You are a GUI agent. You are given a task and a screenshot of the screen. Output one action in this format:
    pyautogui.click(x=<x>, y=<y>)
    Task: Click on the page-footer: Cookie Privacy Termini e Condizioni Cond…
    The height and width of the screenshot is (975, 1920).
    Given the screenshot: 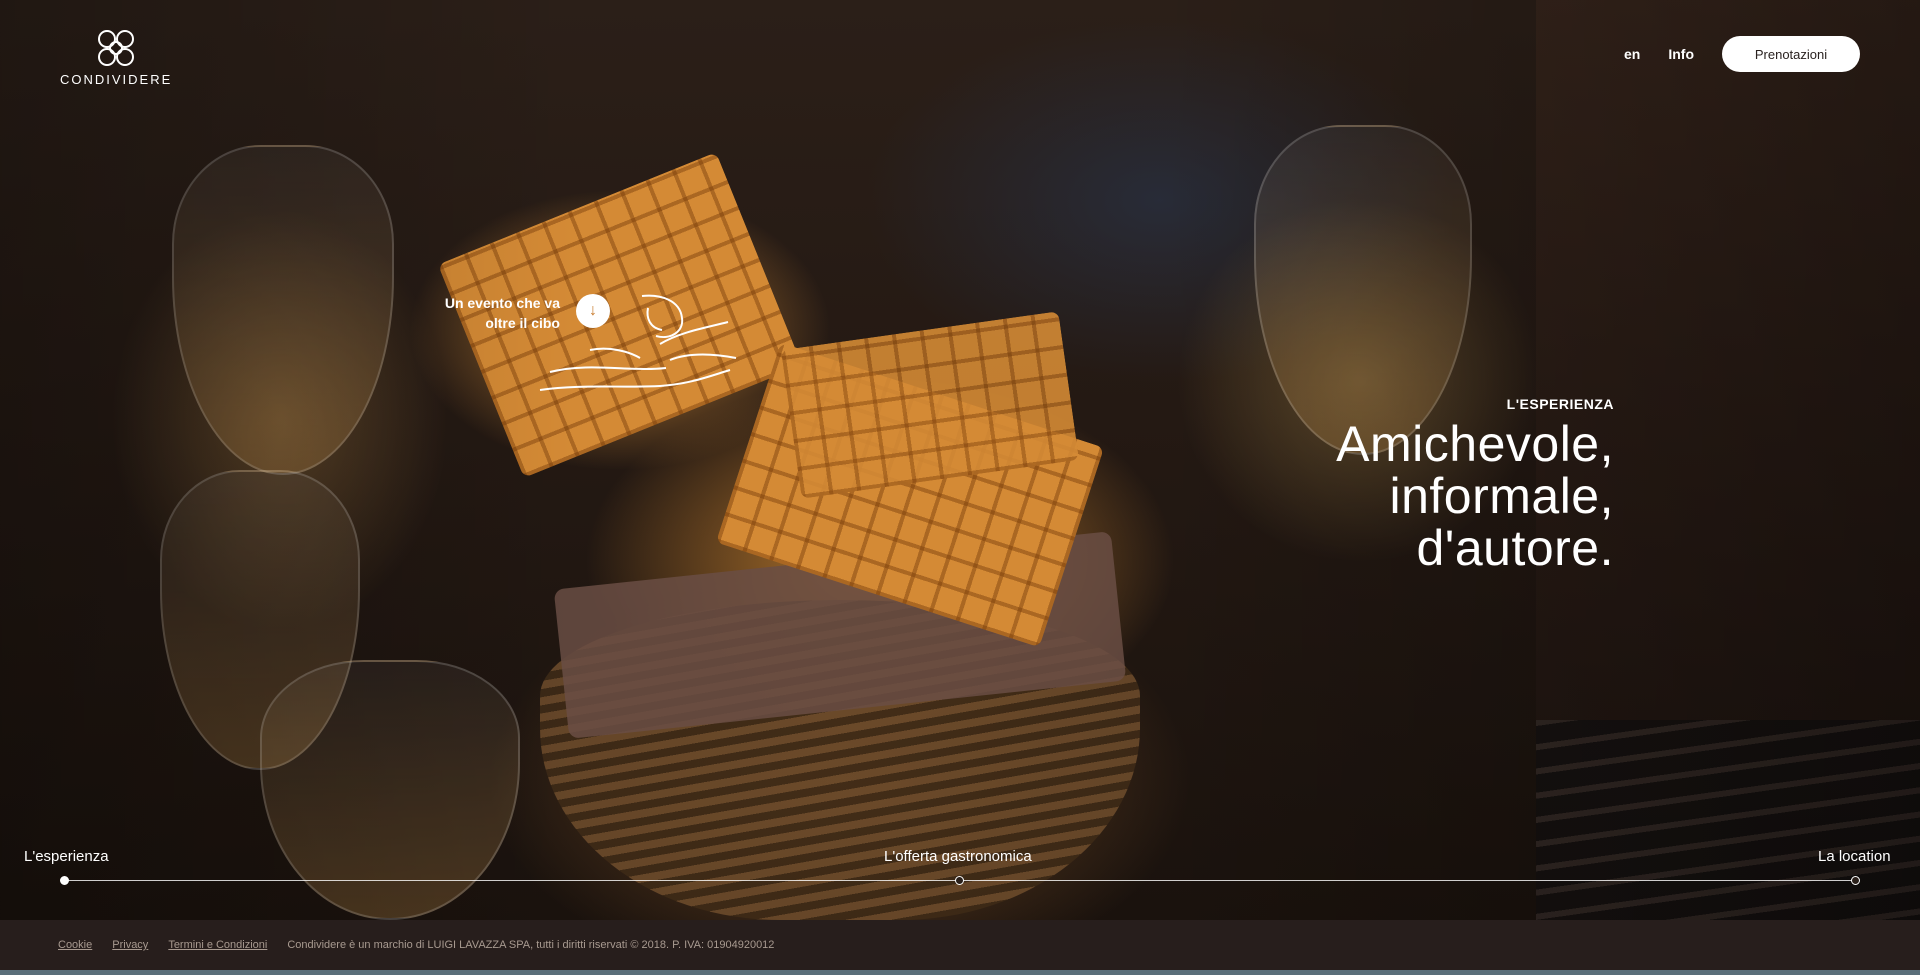 What is the action you would take?
    pyautogui.click(x=960, y=945)
    